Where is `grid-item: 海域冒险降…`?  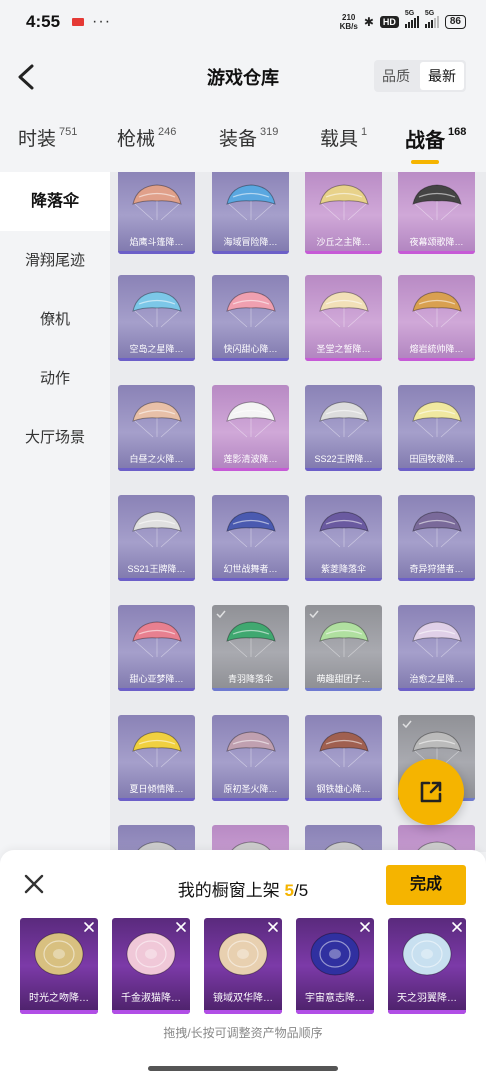 grid-item: 海域冒险降… is located at coordinates (250, 213).